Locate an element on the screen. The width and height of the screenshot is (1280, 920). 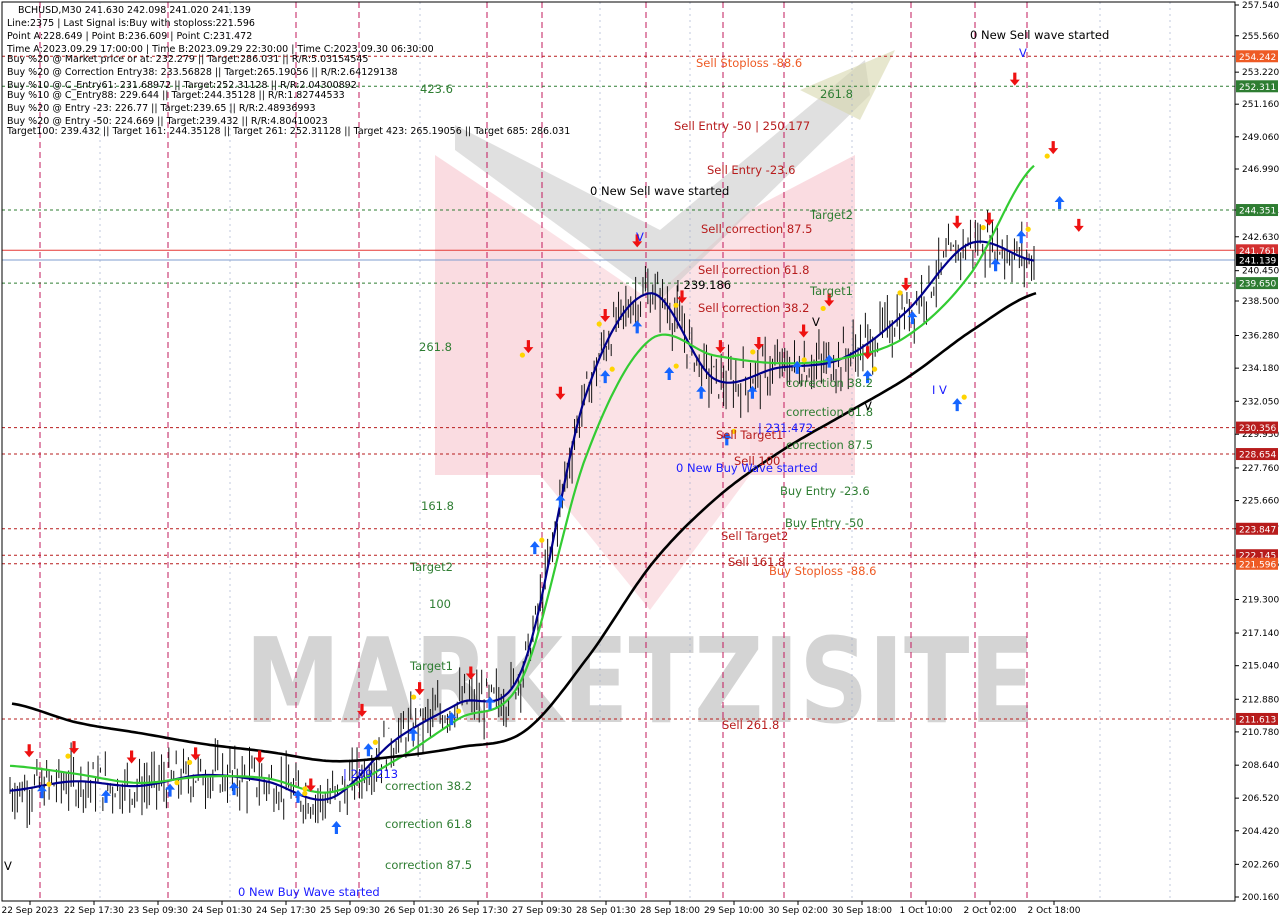
time-tick-label: 30 Sep 18:00 is located at coordinates (862, 911).